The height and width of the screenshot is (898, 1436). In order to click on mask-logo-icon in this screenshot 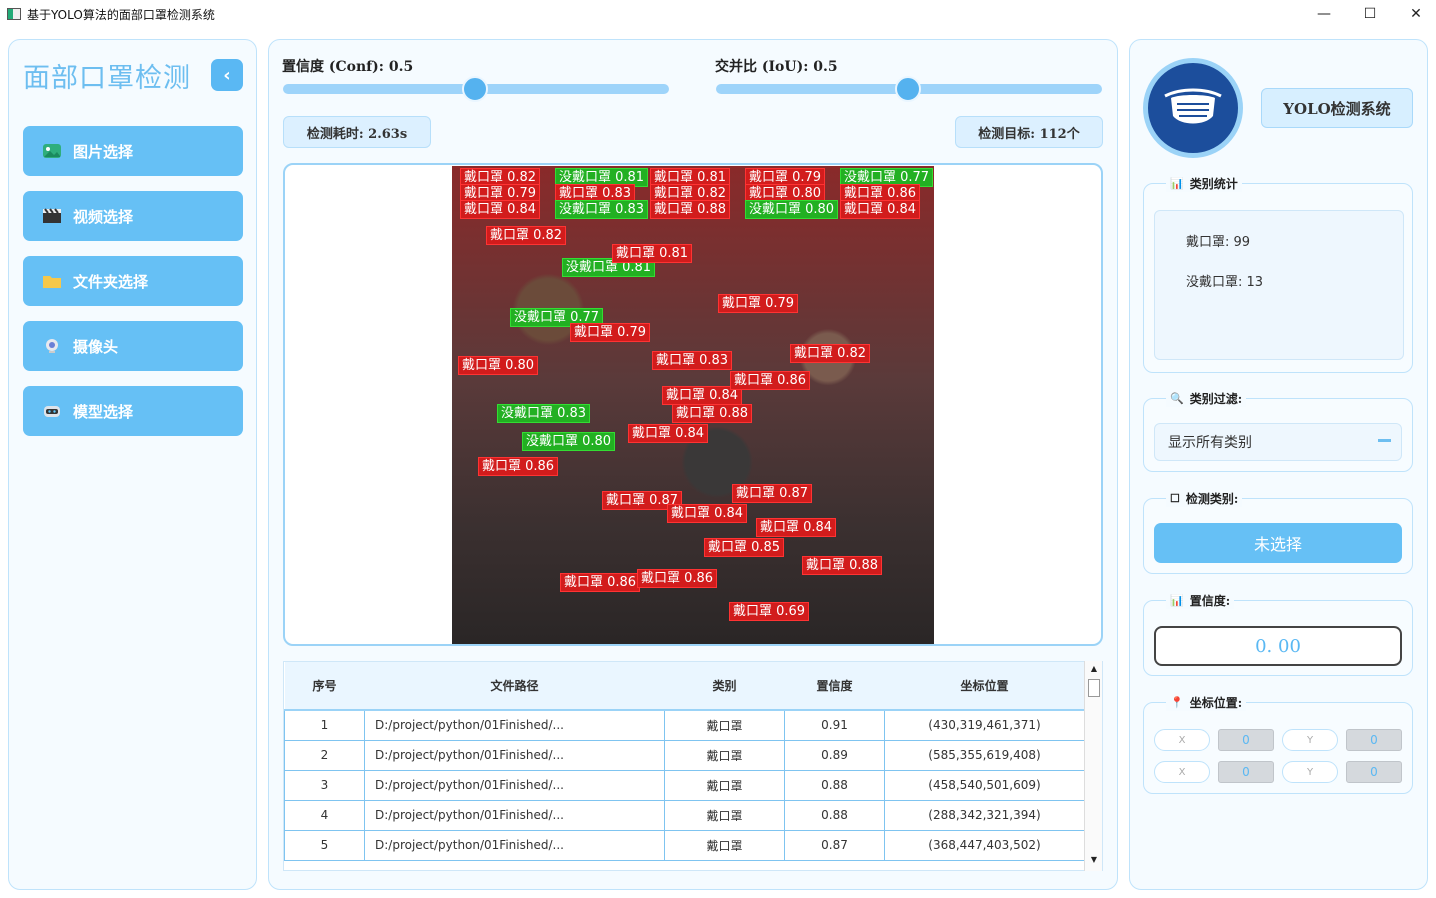, I will do `click(1193, 108)`.